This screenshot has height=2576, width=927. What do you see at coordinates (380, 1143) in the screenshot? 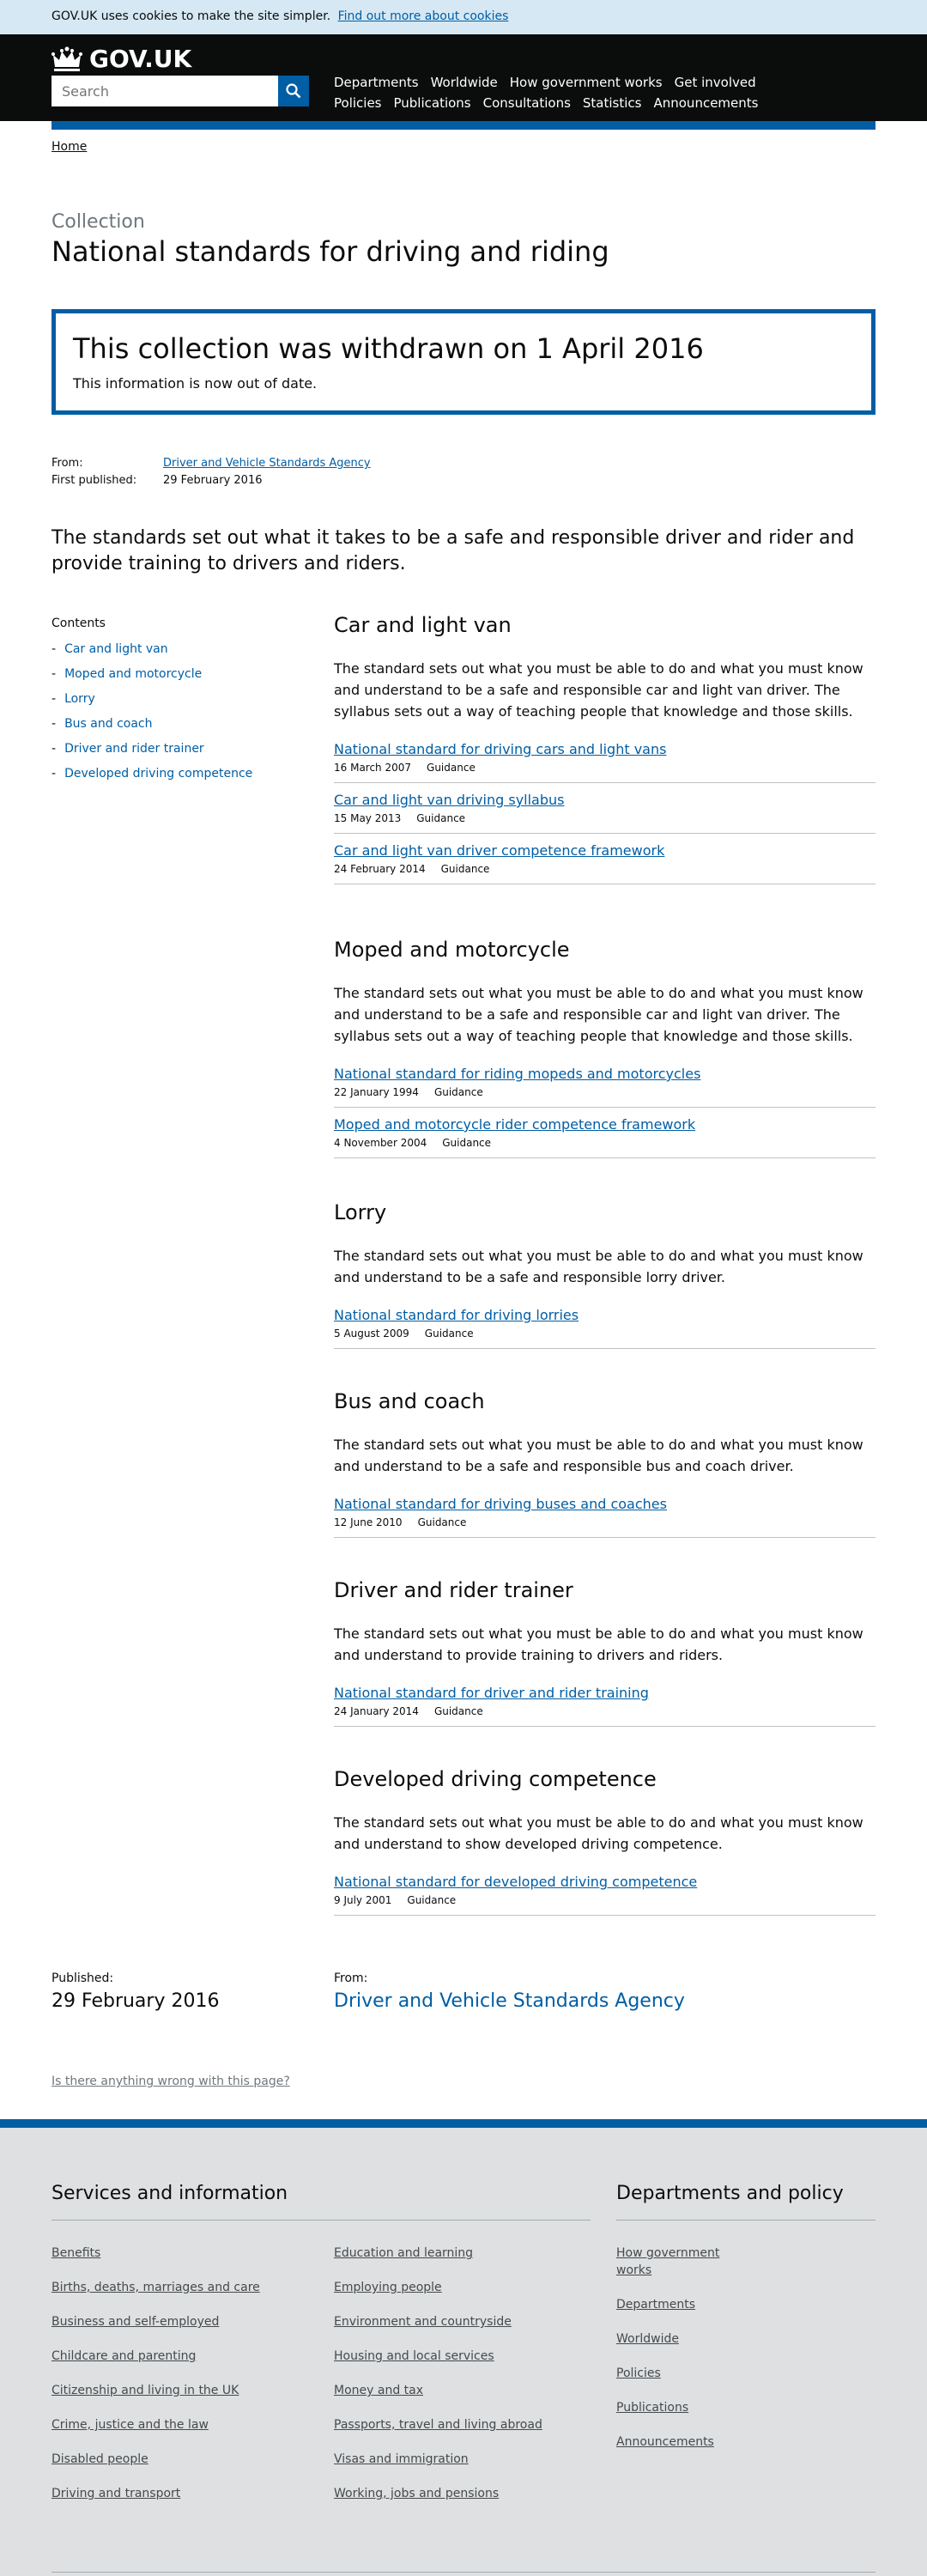
I see `document-date: 4 November 2004` at bounding box center [380, 1143].